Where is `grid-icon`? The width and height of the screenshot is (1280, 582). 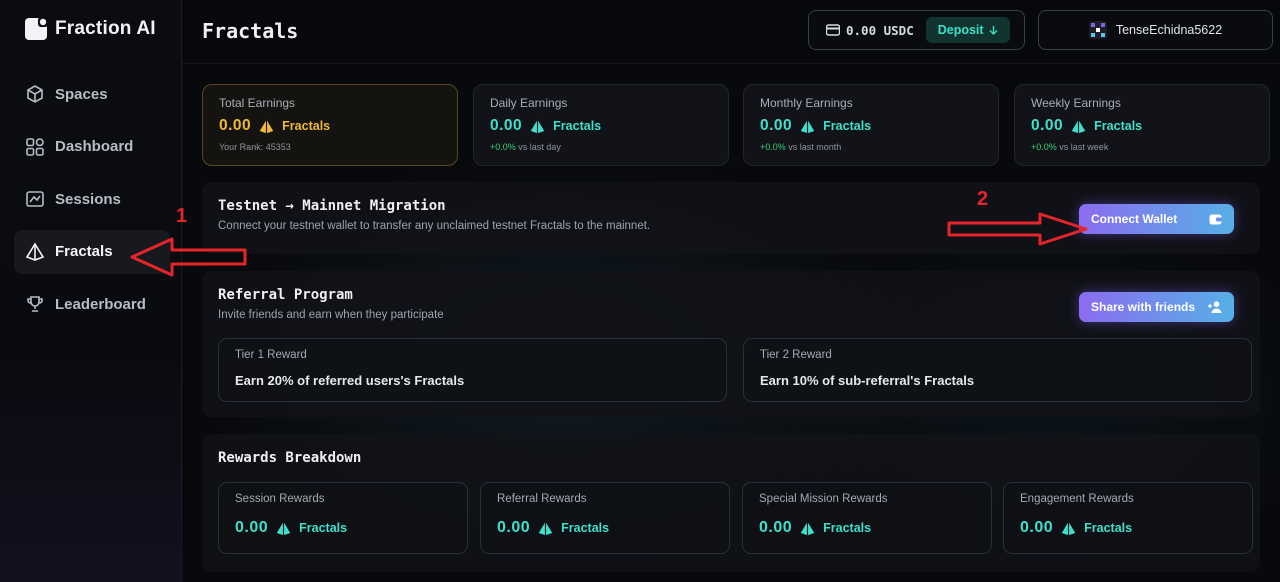 grid-icon is located at coordinates (35, 146).